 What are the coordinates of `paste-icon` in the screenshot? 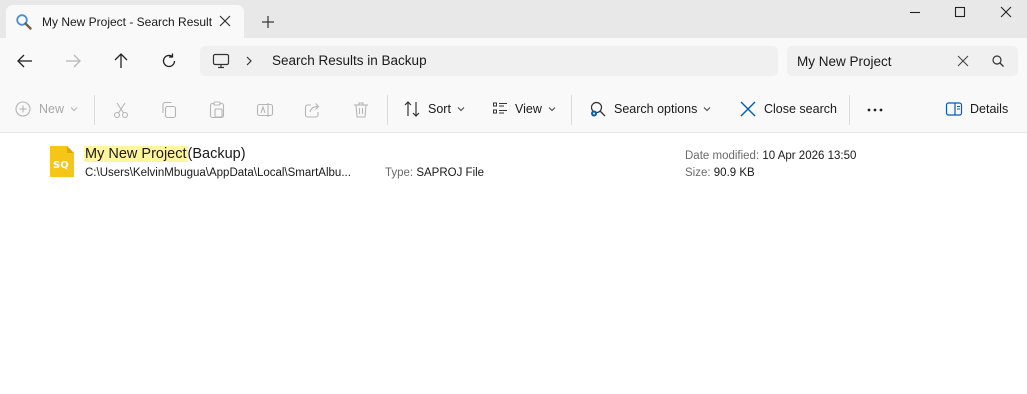 It's located at (217, 110).